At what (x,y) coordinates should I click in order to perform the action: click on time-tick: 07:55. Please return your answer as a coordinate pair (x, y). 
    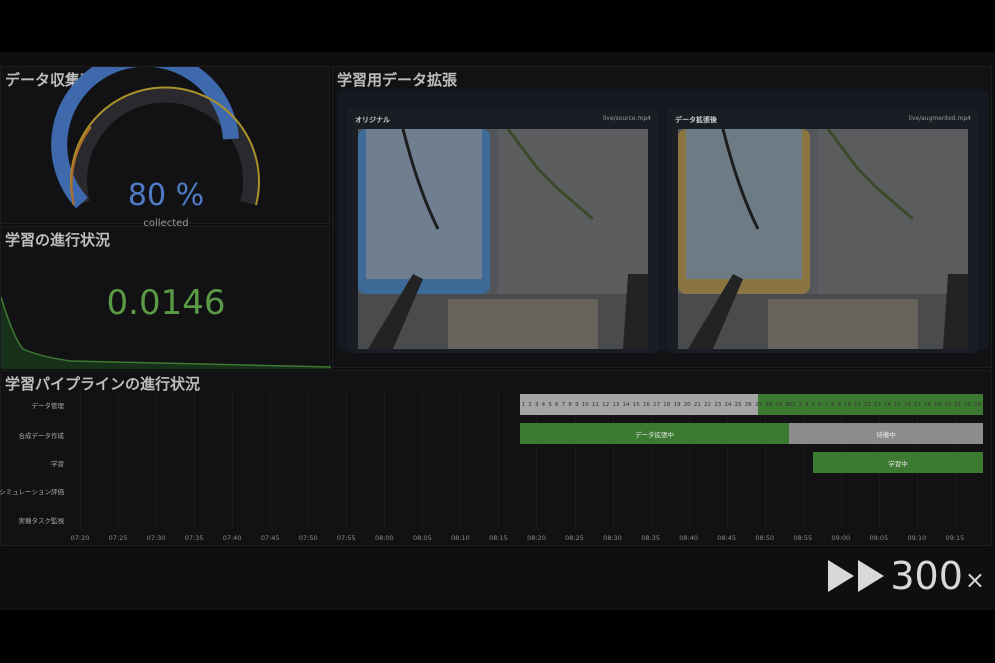
    Looking at the image, I should click on (346, 538).